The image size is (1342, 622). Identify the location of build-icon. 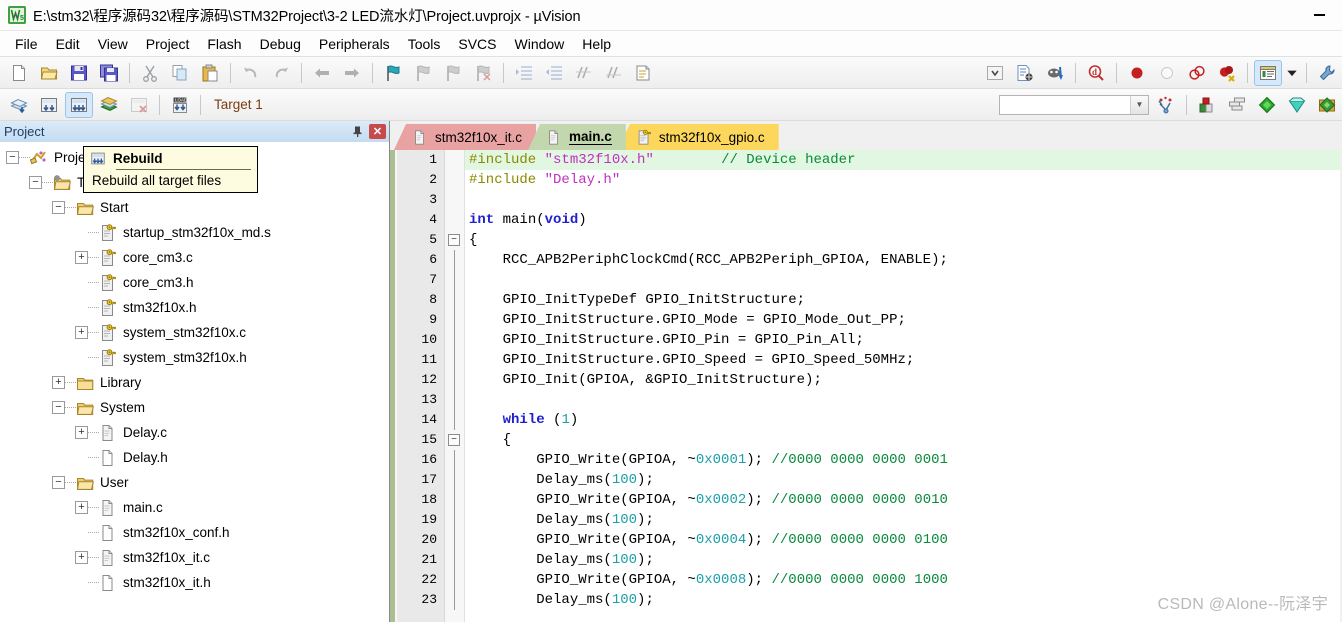
(49, 105).